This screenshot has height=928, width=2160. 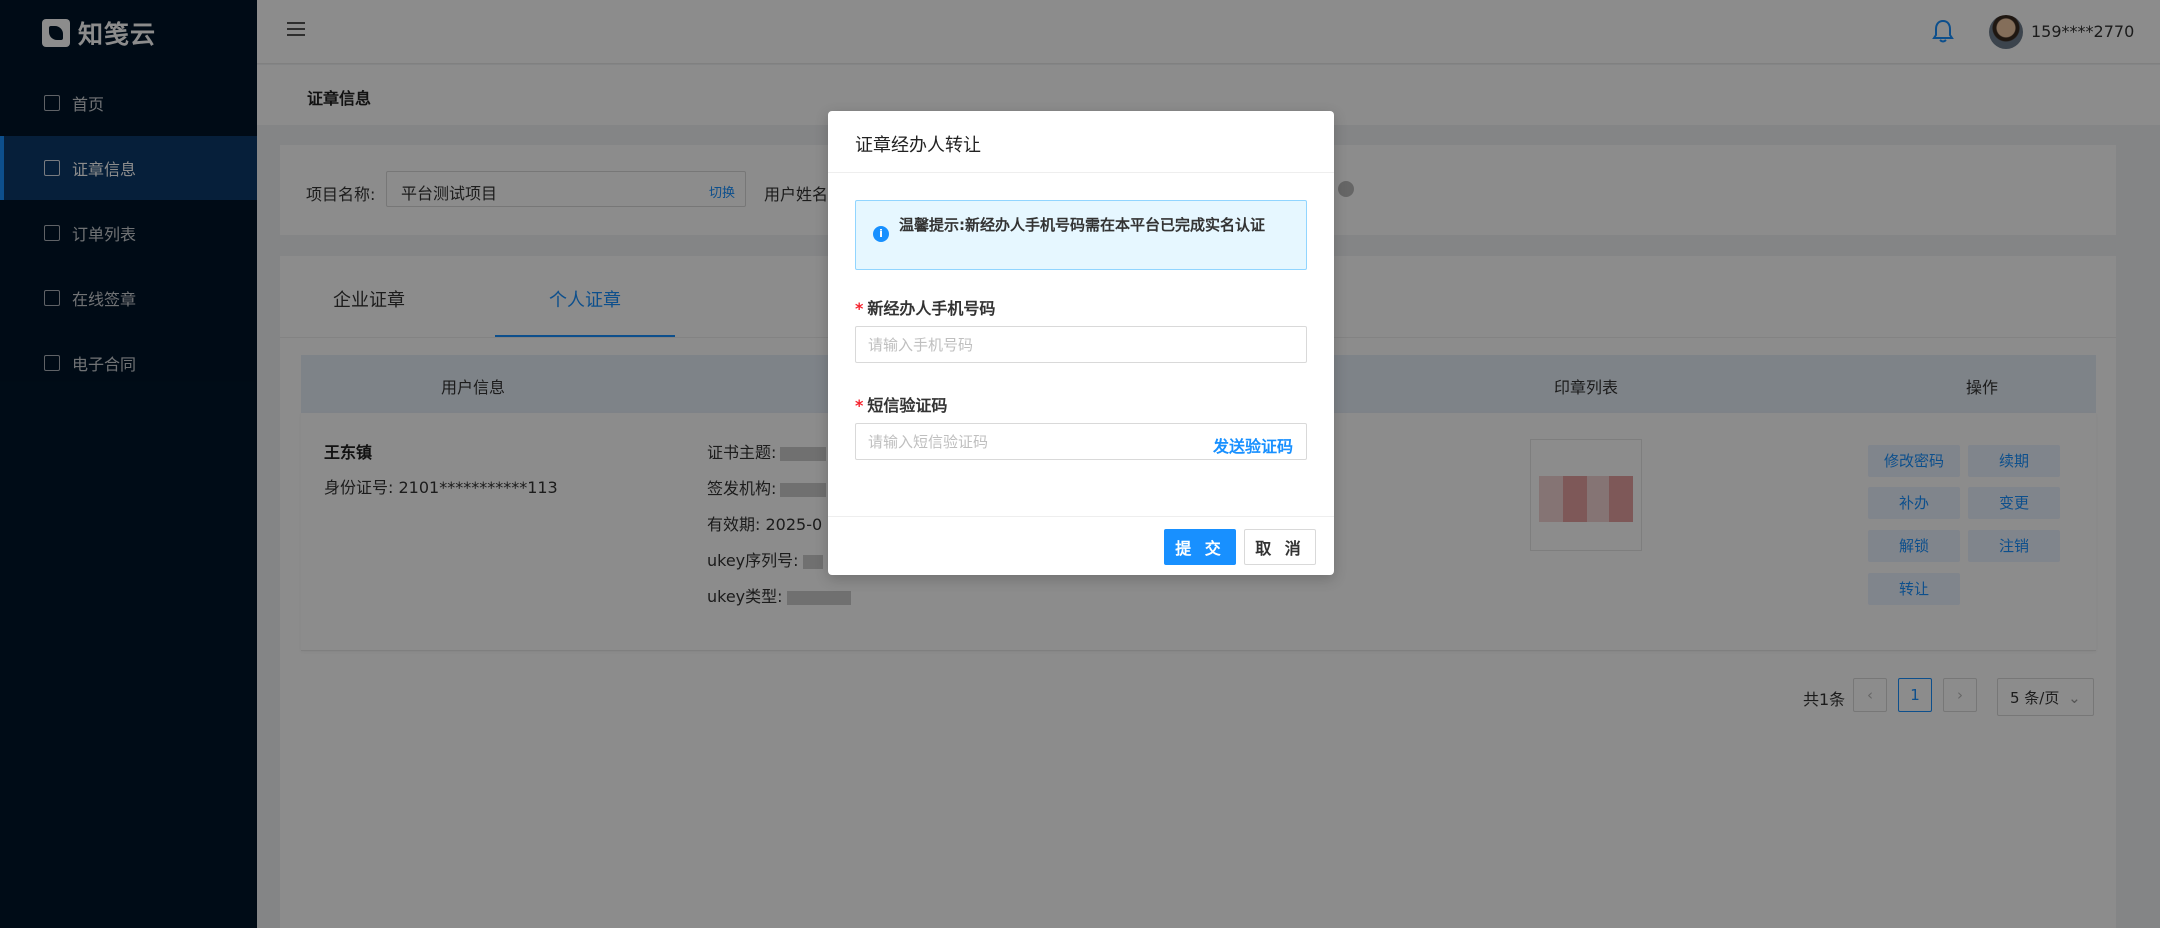 What do you see at coordinates (1081, 516) in the screenshot?
I see `modal-footer-divider` at bounding box center [1081, 516].